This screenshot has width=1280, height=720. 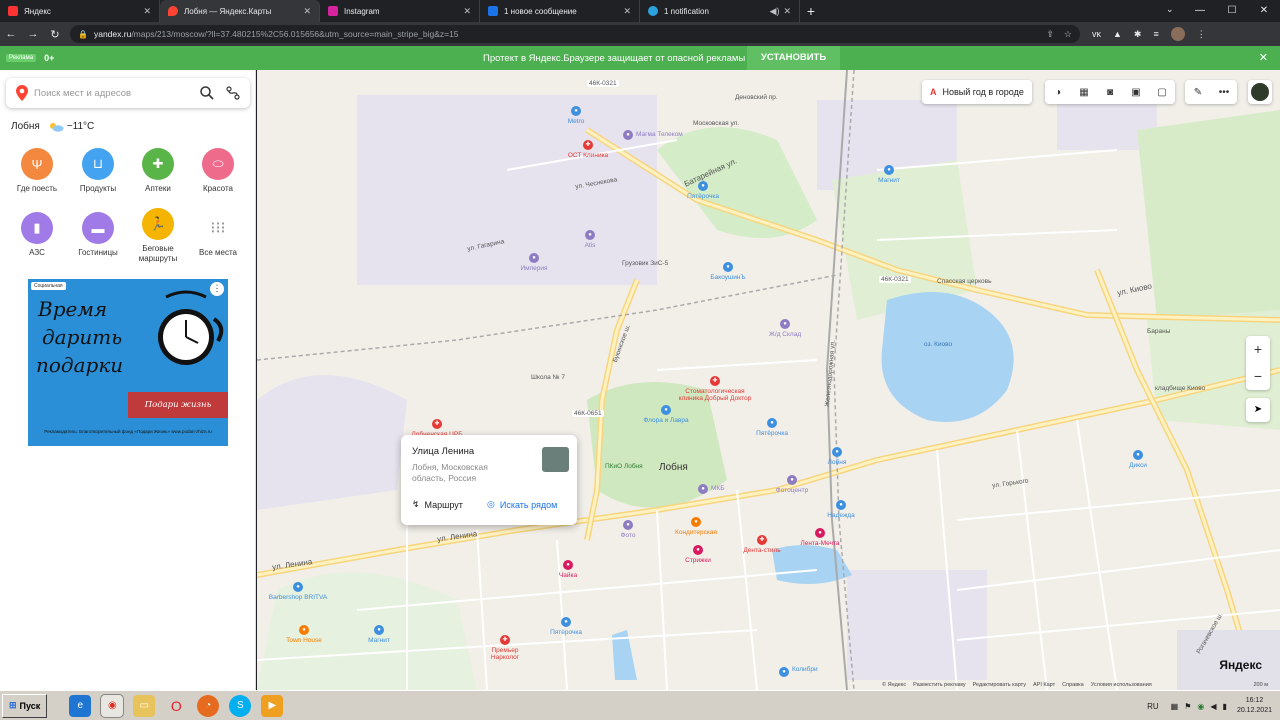 What do you see at coordinates (666, 414) in the screenshot?
I see `poi-flora: ● Флора и Лавра` at bounding box center [666, 414].